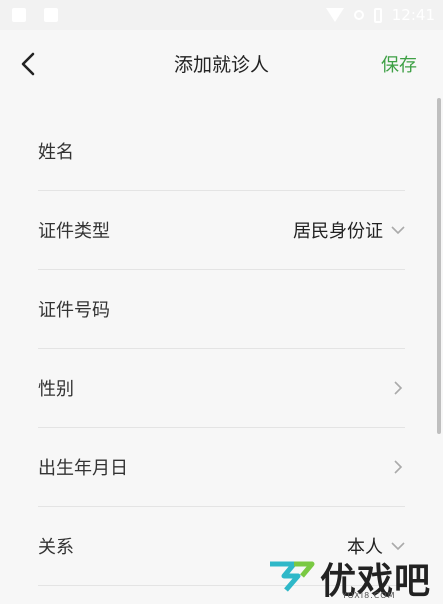 This screenshot has height=604, width=443. I want to click on id-type-label: 证件类型, so click(74, 231).